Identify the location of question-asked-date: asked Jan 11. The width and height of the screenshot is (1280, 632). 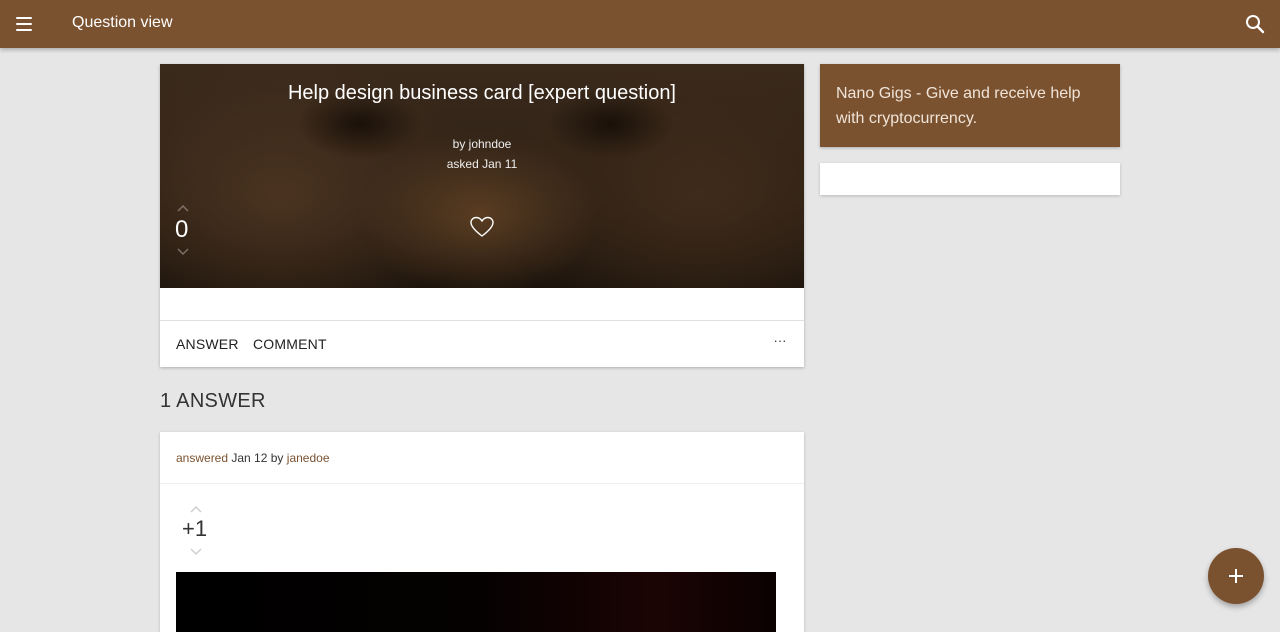
(482, 164).